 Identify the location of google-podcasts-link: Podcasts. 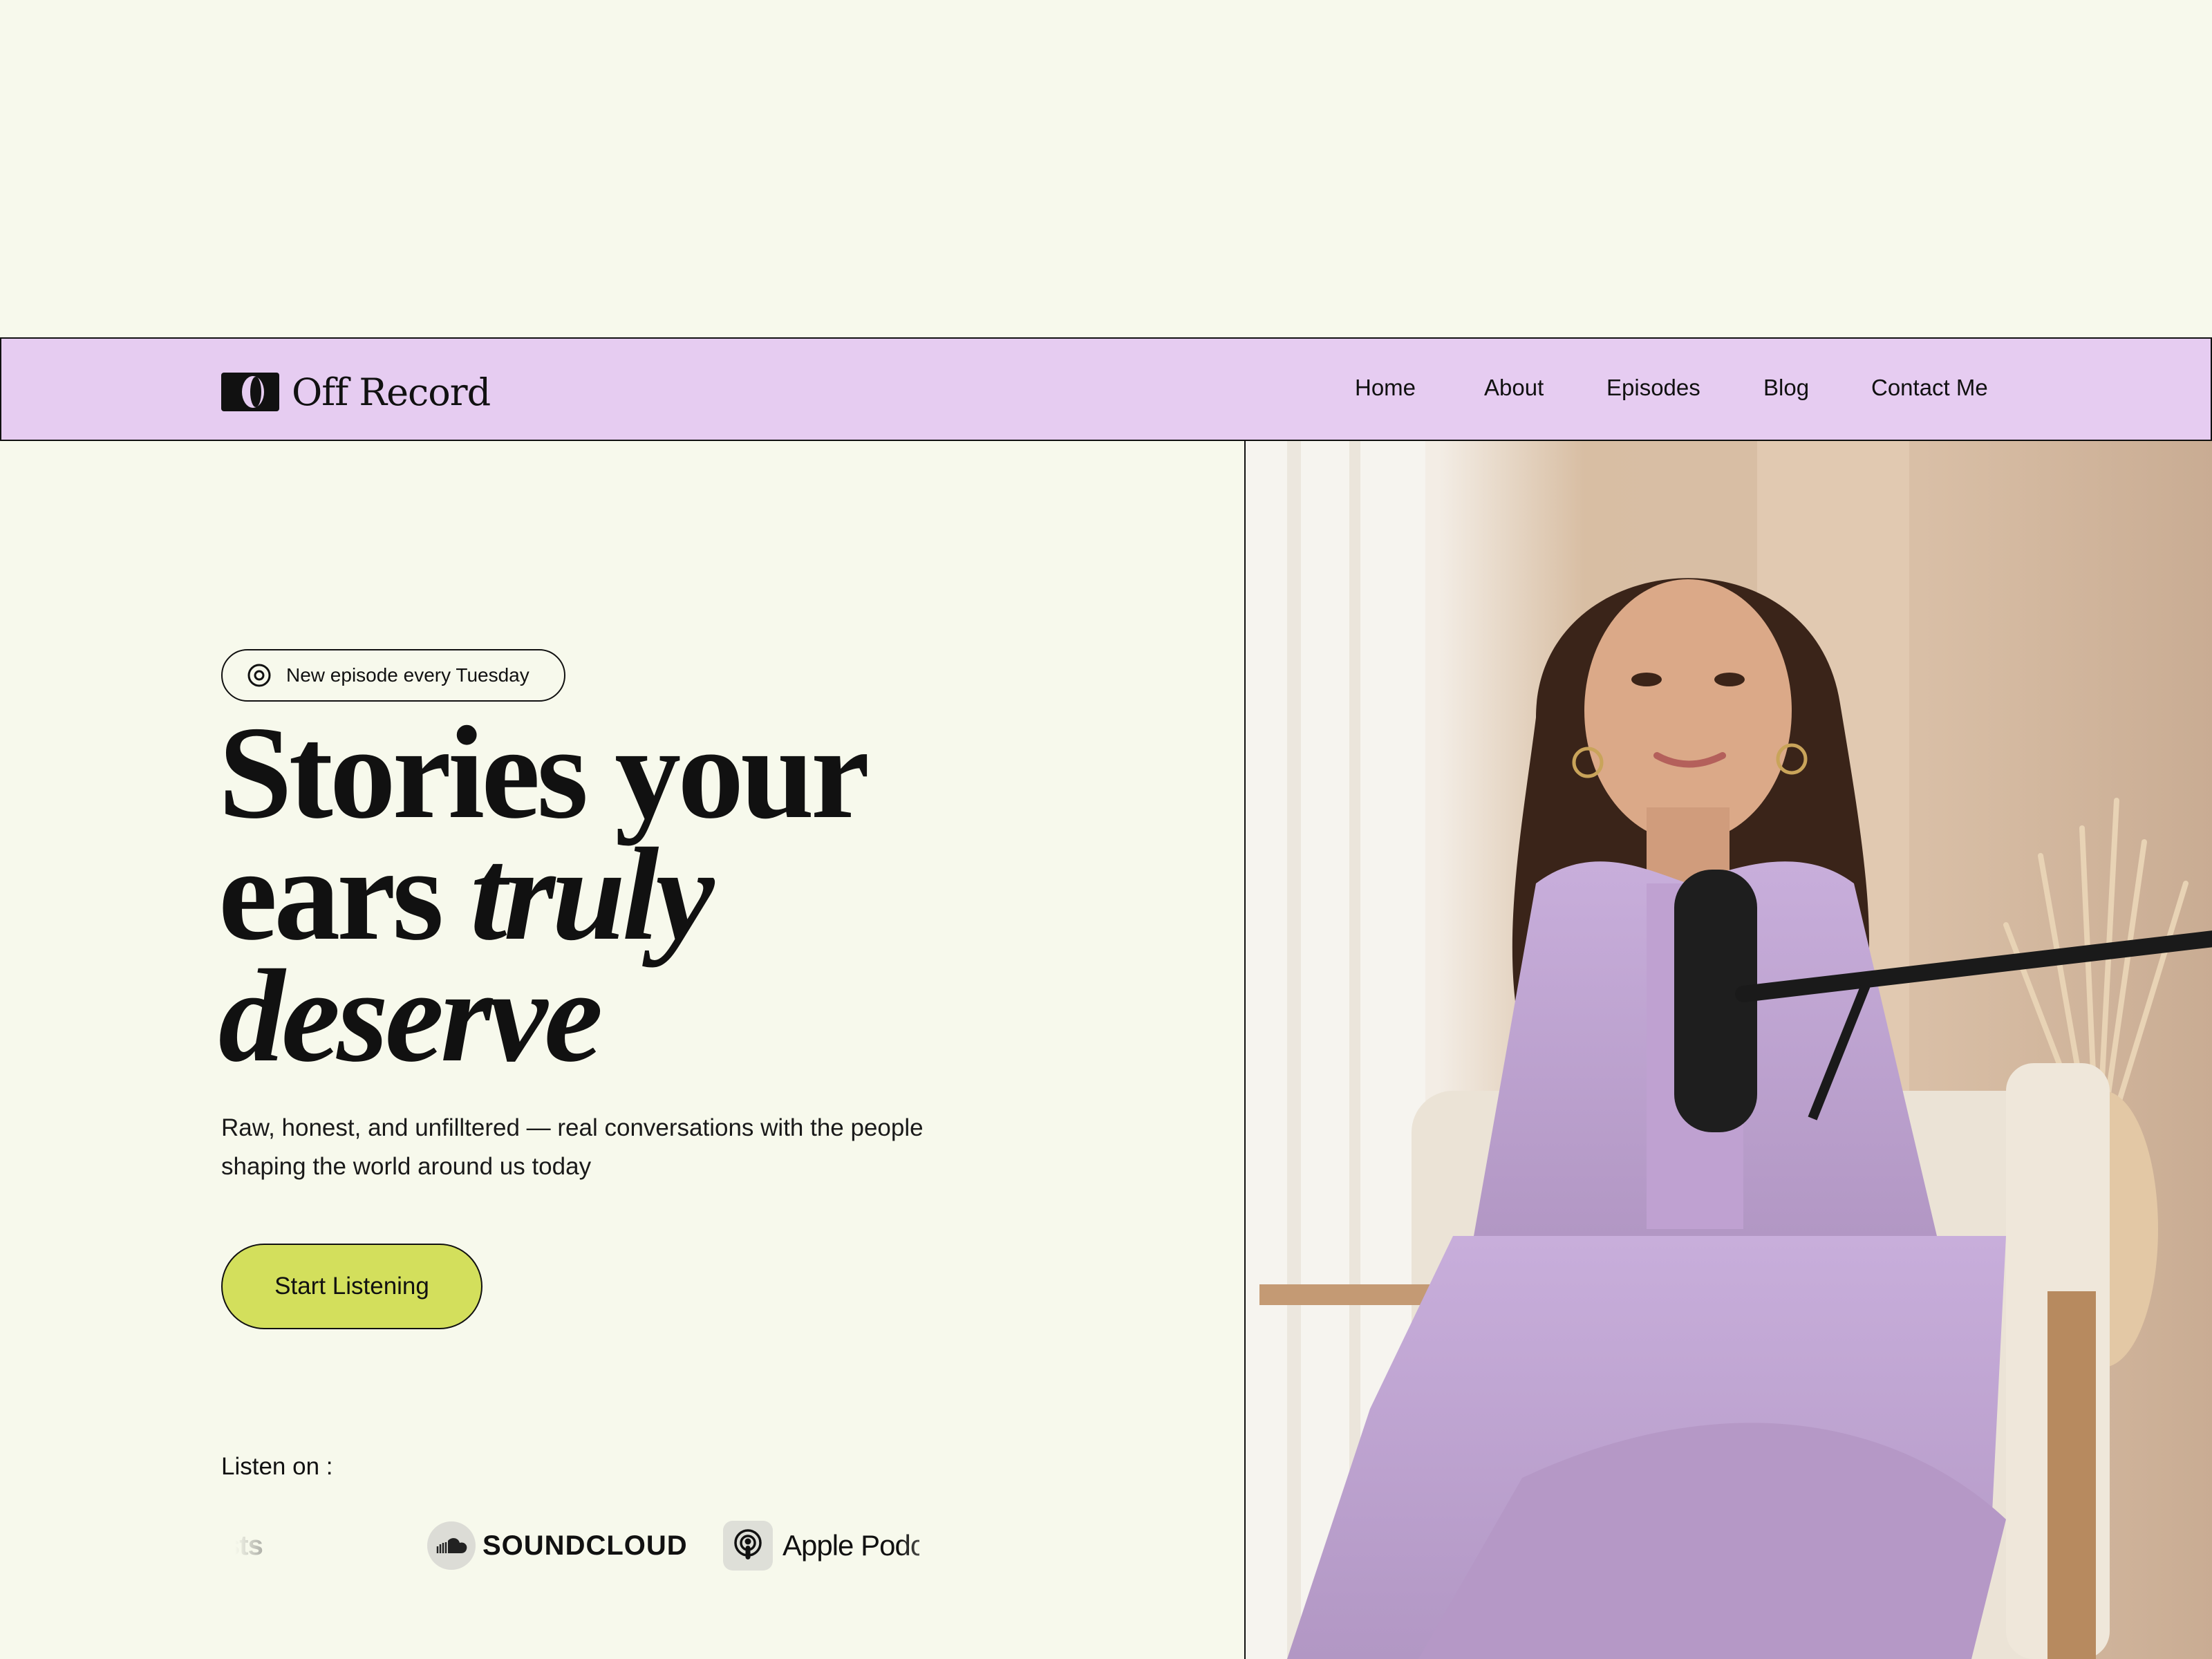
(304, 1545).